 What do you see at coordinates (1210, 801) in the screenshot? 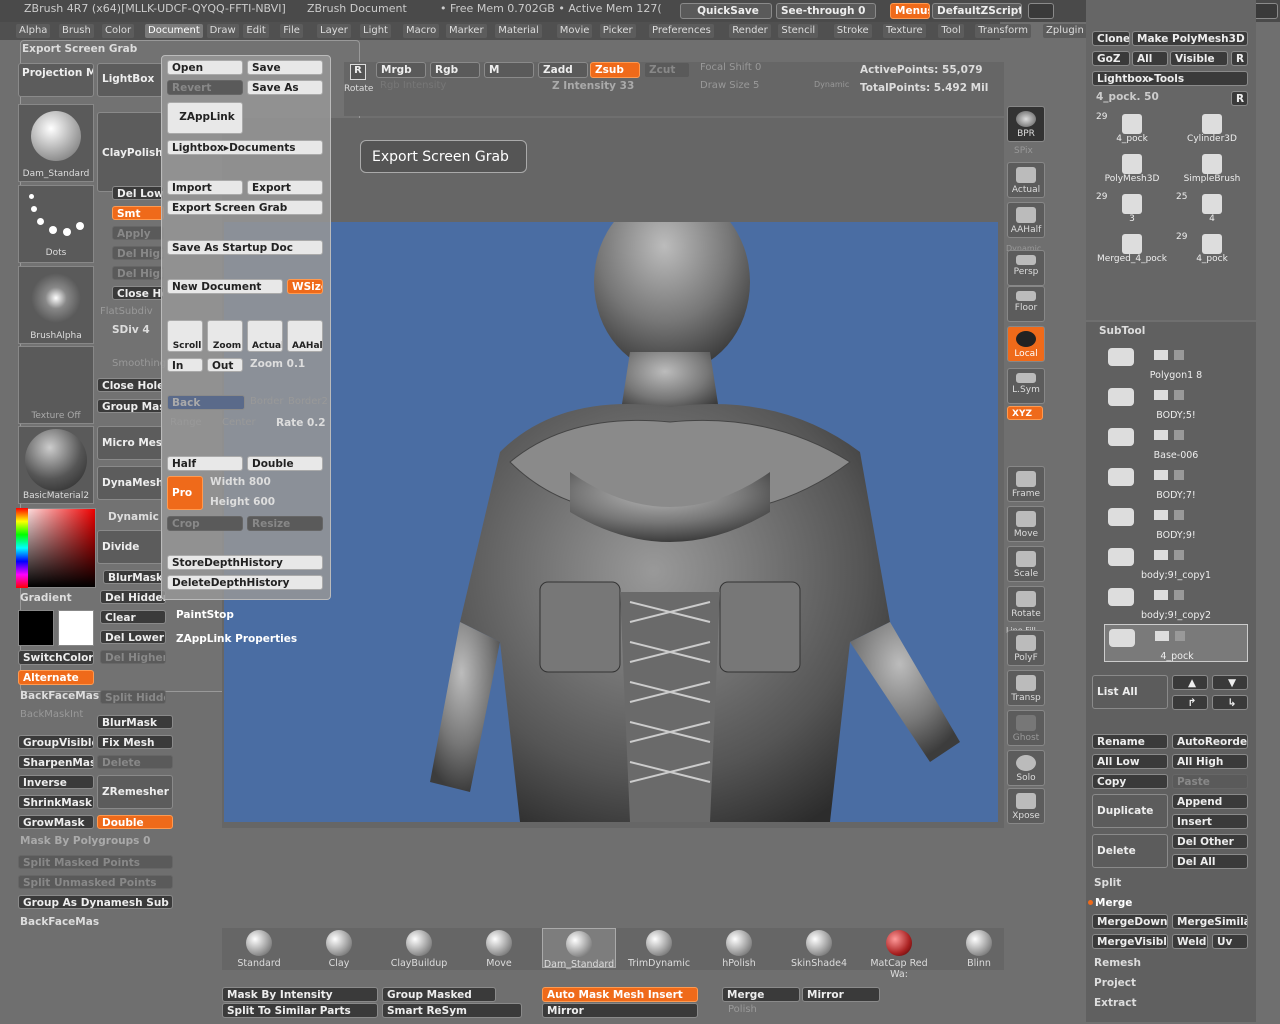
I see `append-button: Append` at bounding box center [1210, 801].